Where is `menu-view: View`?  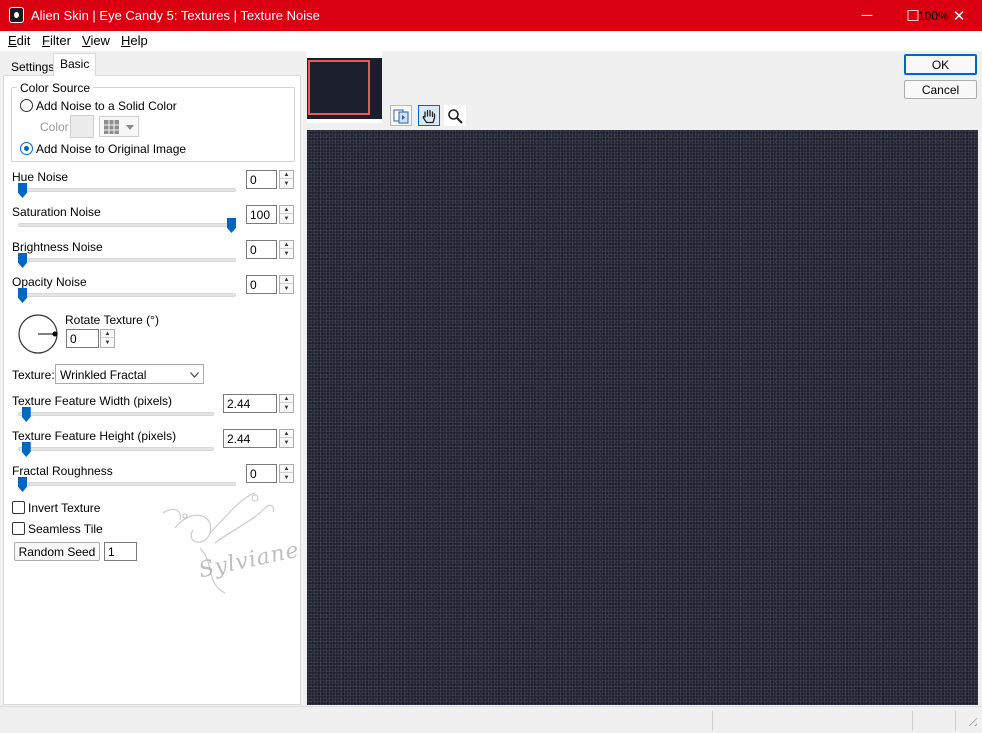 menu-view: View is located at coordinates (96, 40).